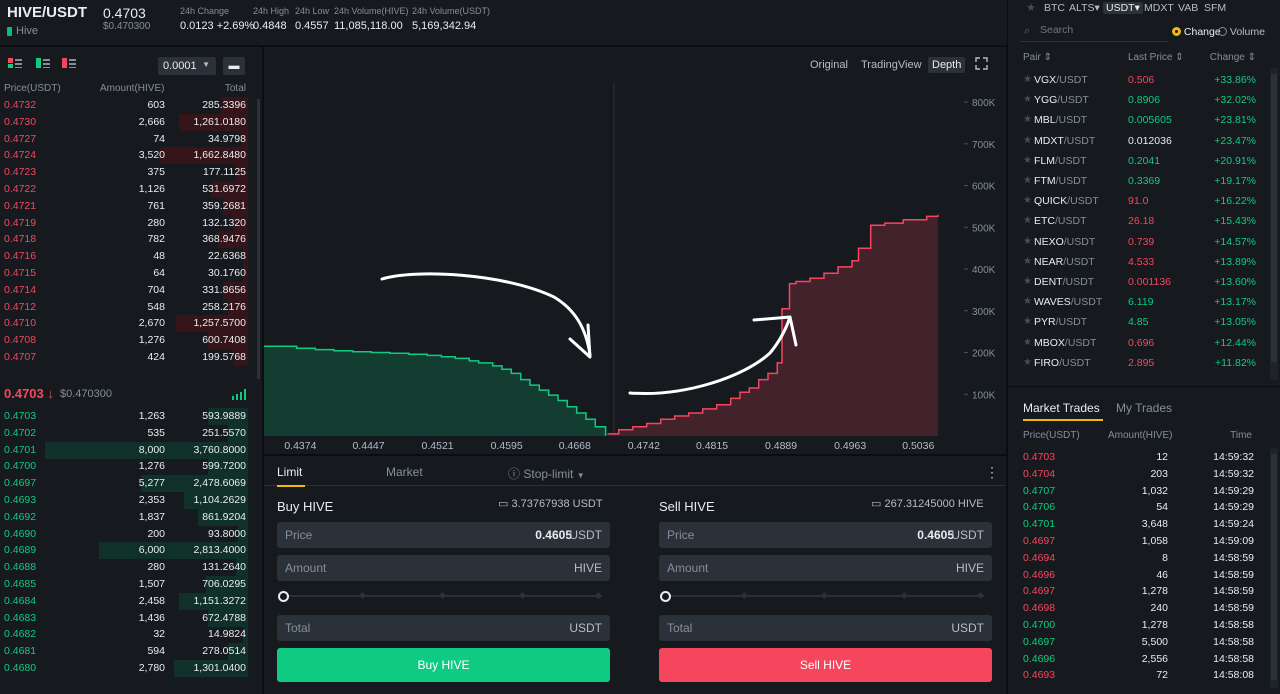 This screenshot has height=694, width=1280. What do you see at coordinates (1215, 8) in the screenshot?
I see `quote-tab-sfm: SFM` at bounding box center [1215, 8].